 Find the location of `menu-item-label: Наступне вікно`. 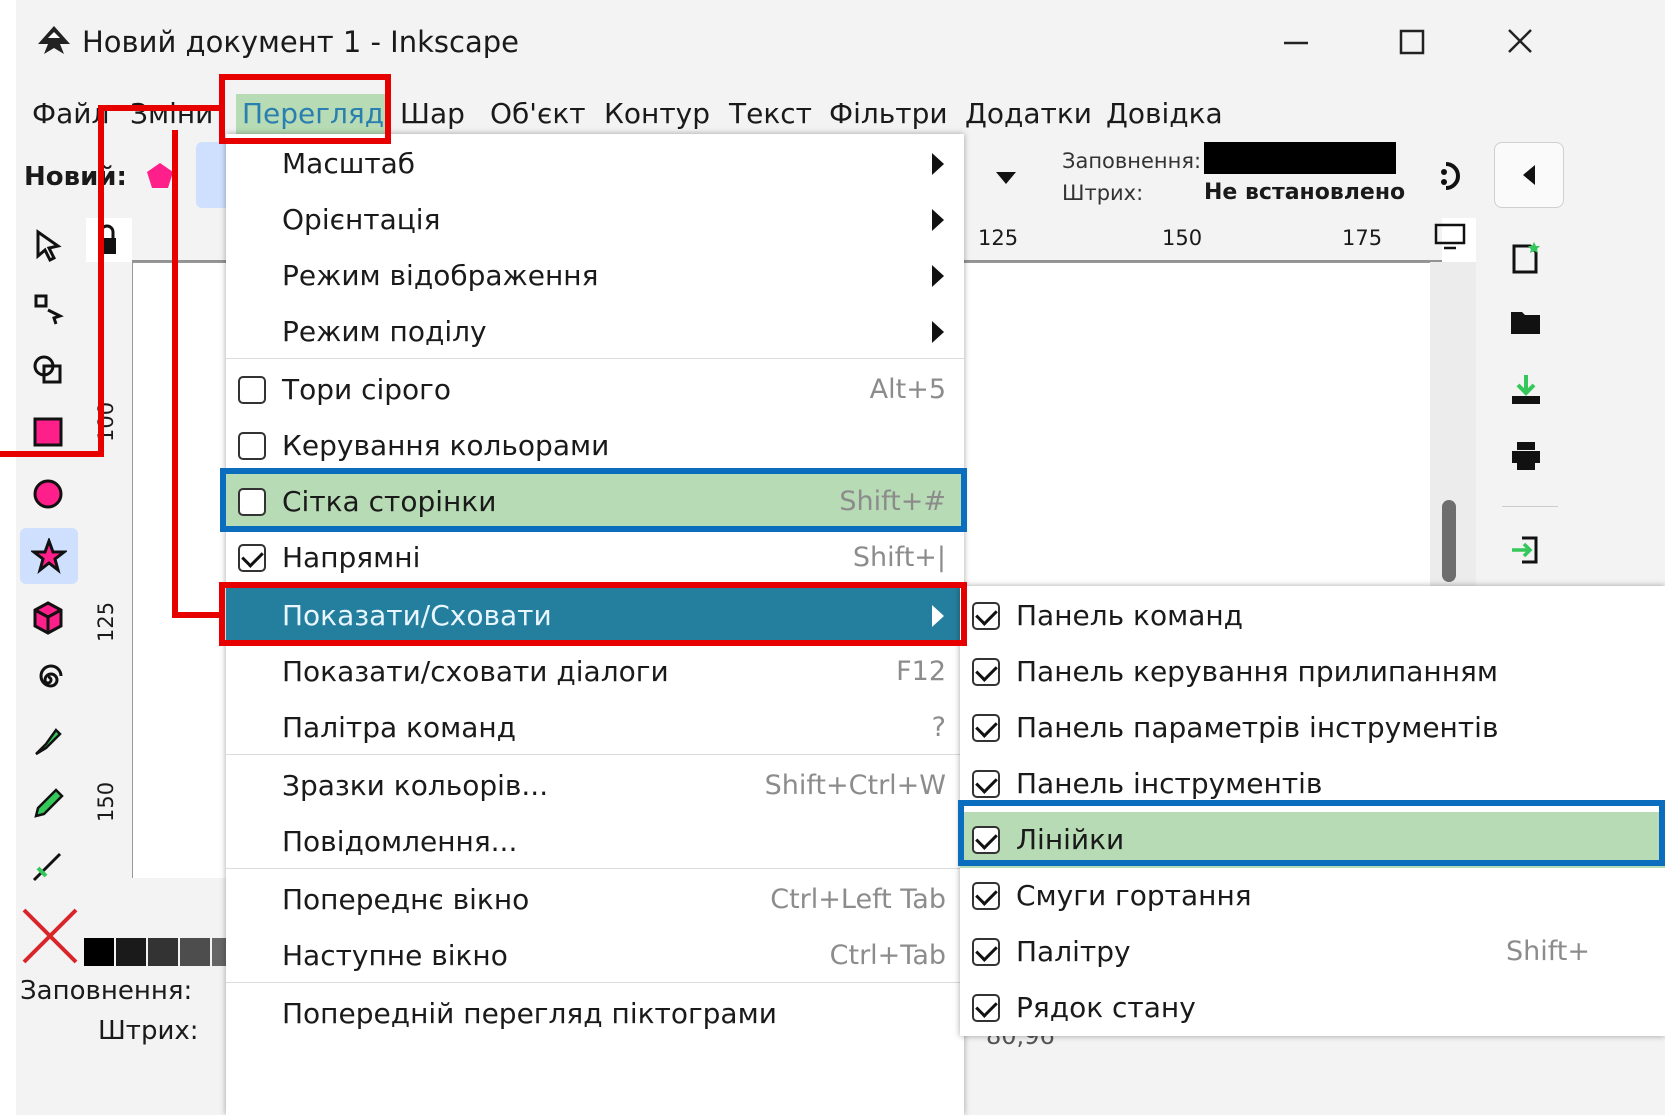

menu-item-label: Наступне вікно is located at coordinates (395, 955).